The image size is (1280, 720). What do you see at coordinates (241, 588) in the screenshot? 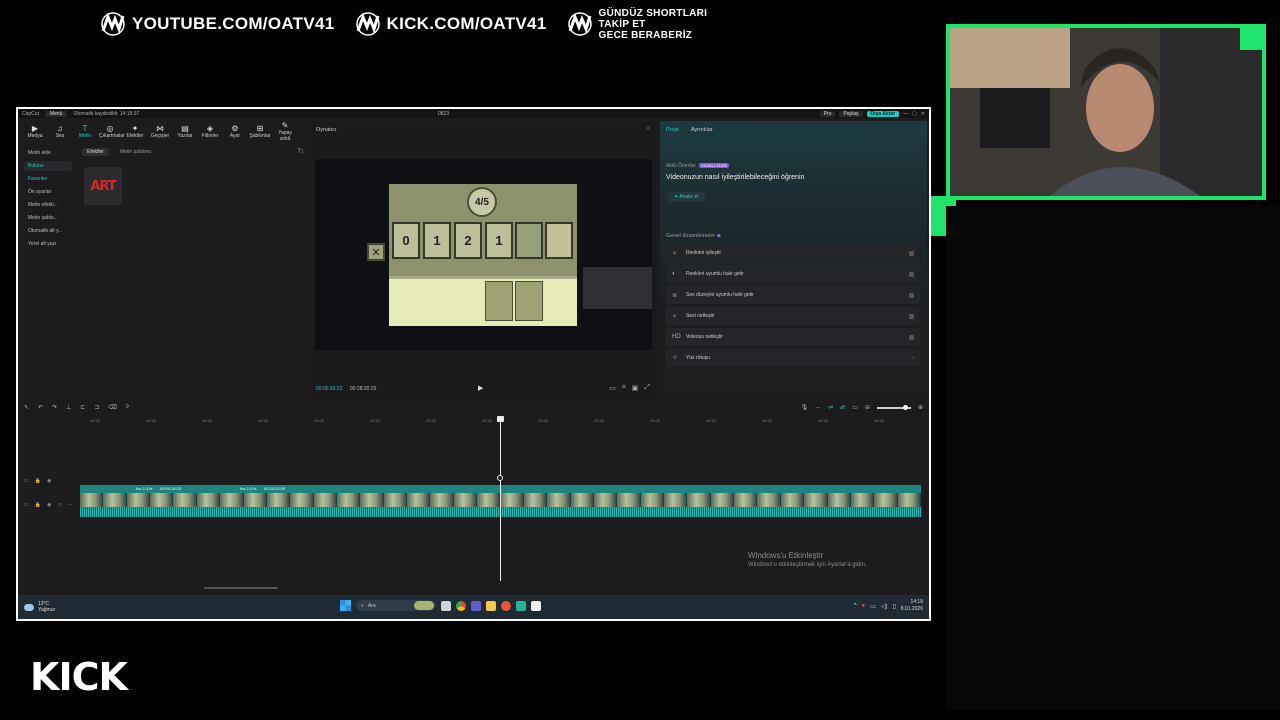
I see `timeline-scrollbar` at bounding box center [241, 588].